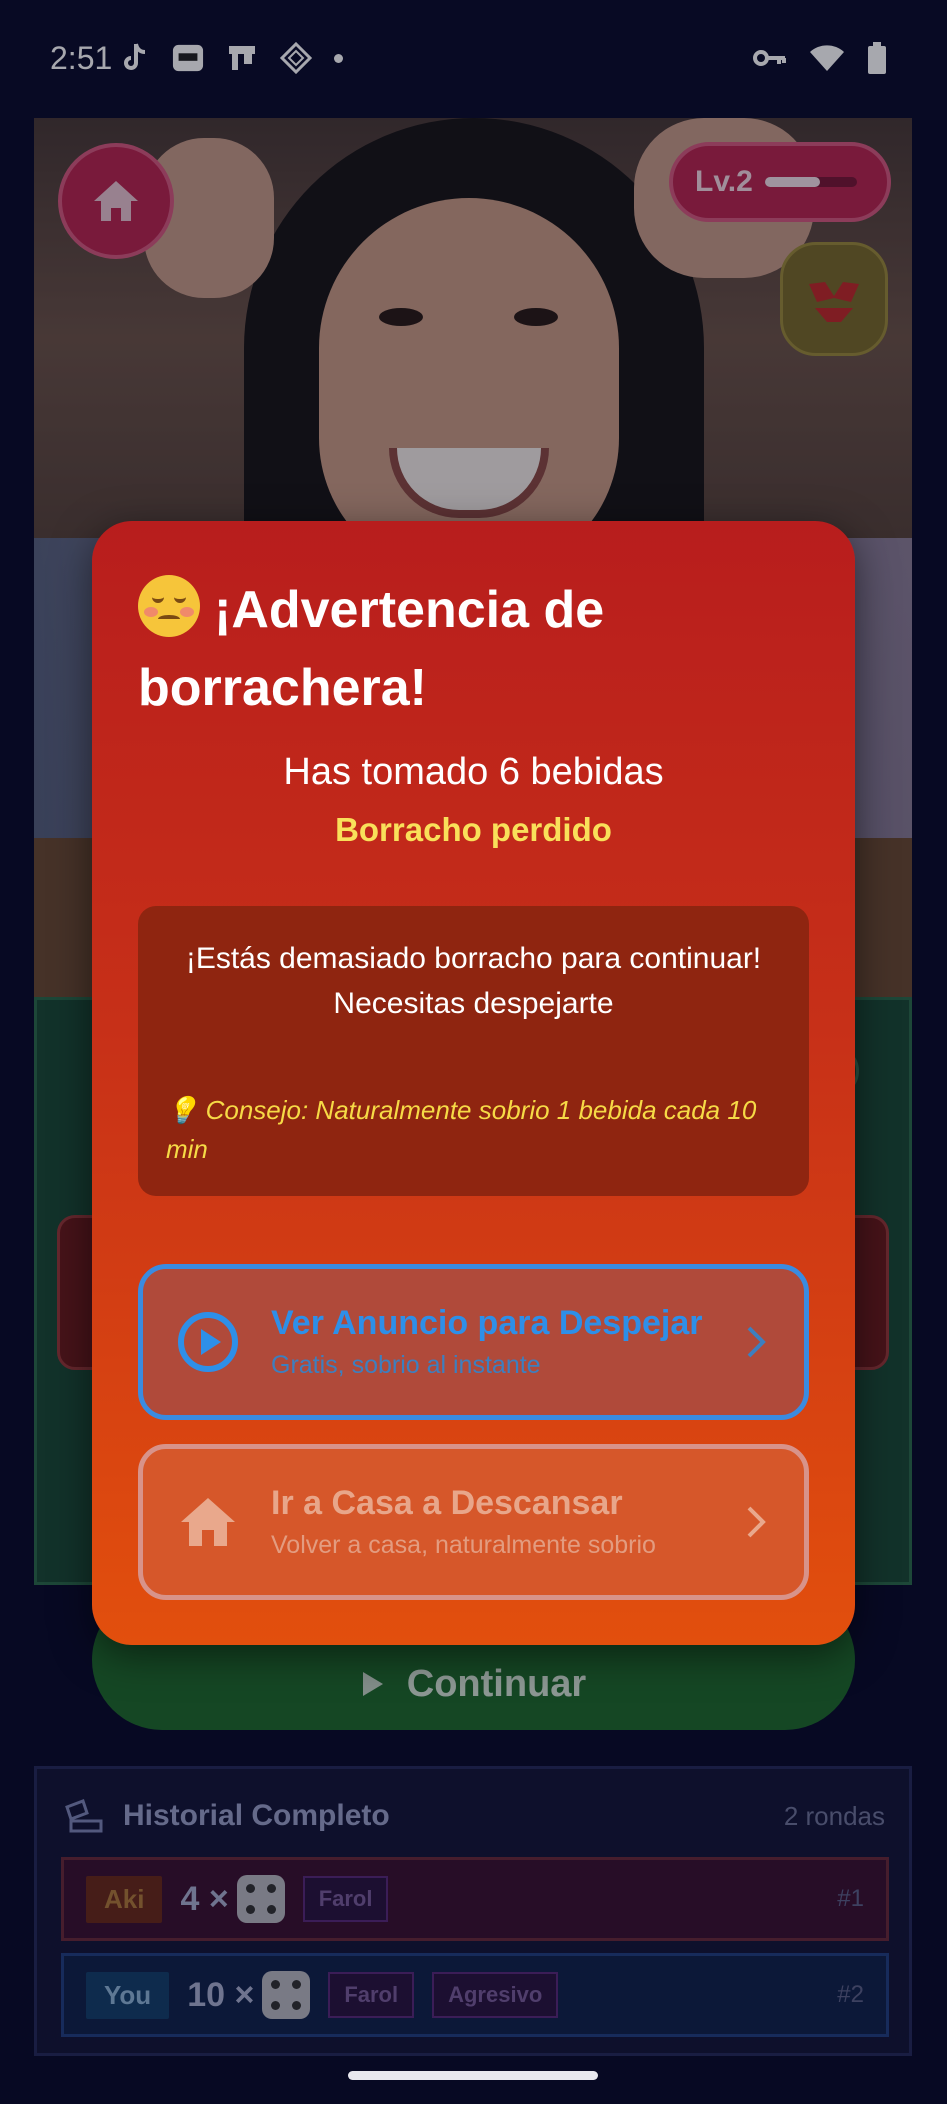 Image resolution: width=947 pixels, height=2104 pixels. What do you see at coordinates (406, 1365) in the screenshot?
I see `watch-ad-subtitle: Gratis, sobrio al instante` at bounding box center [406, 1365].